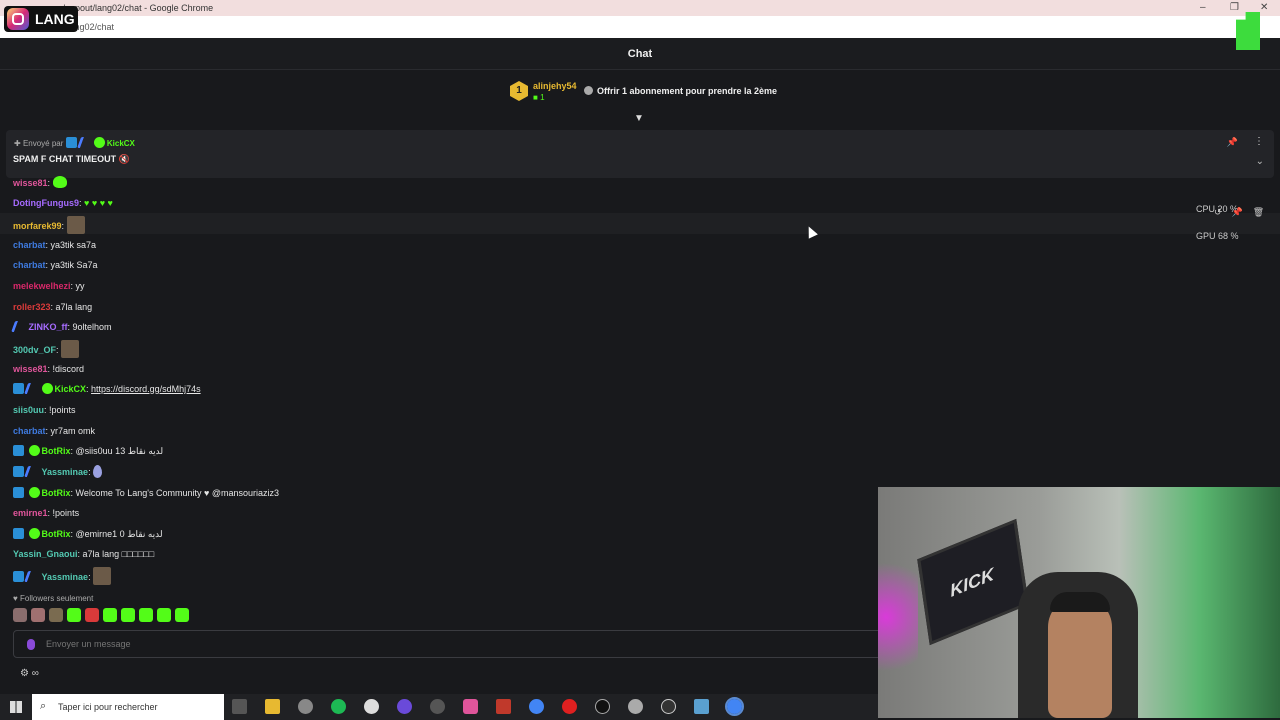  What do you see at coordinates (640, 54) in the screenshot?
I see `chat-title: Chat` at bounding box center [640, 54].